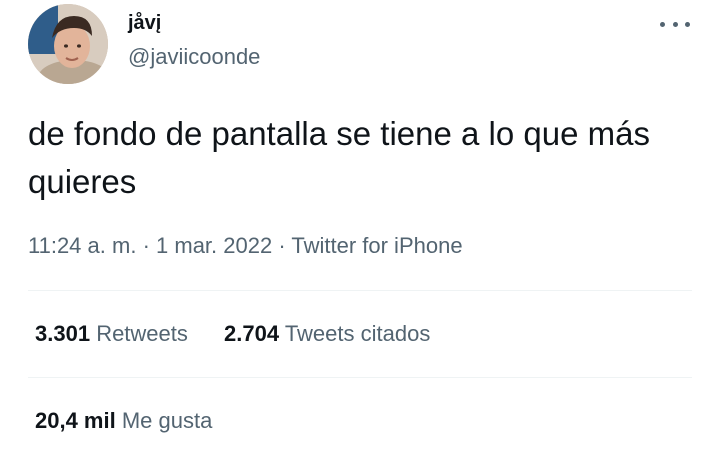 Image resolution: width=720 pixels, height=458 pixels. What do you see at coordinates (376, 245) in the screenshot?
I see `tweet-source: Twitter for iPhone` at bounding box center [376, 245].